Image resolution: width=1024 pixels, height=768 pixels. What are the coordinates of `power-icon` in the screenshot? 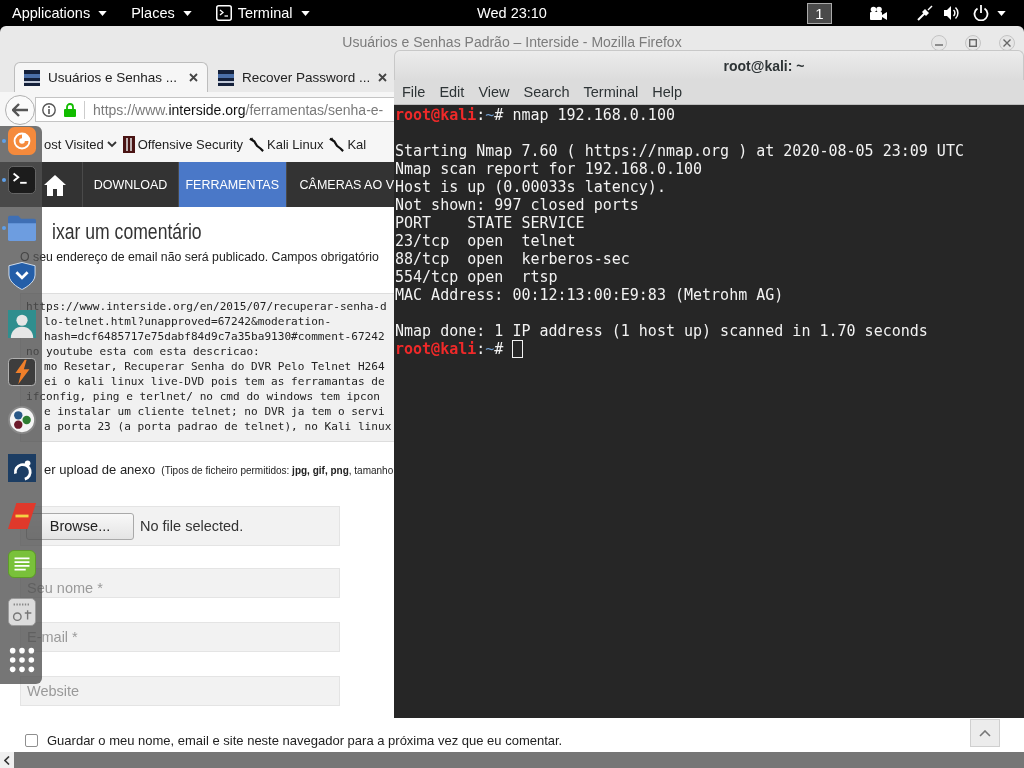 It's located at (981, 13).